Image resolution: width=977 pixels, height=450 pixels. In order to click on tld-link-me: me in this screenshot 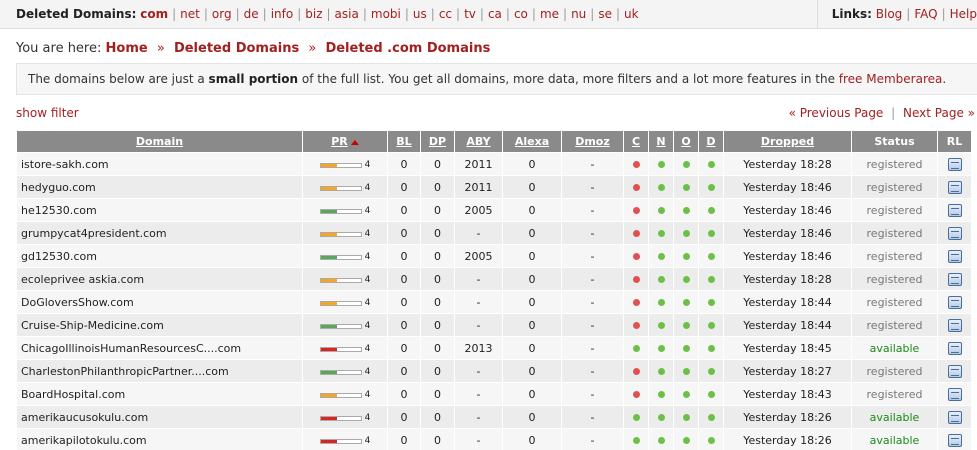, I will do `click(549, 14)`.